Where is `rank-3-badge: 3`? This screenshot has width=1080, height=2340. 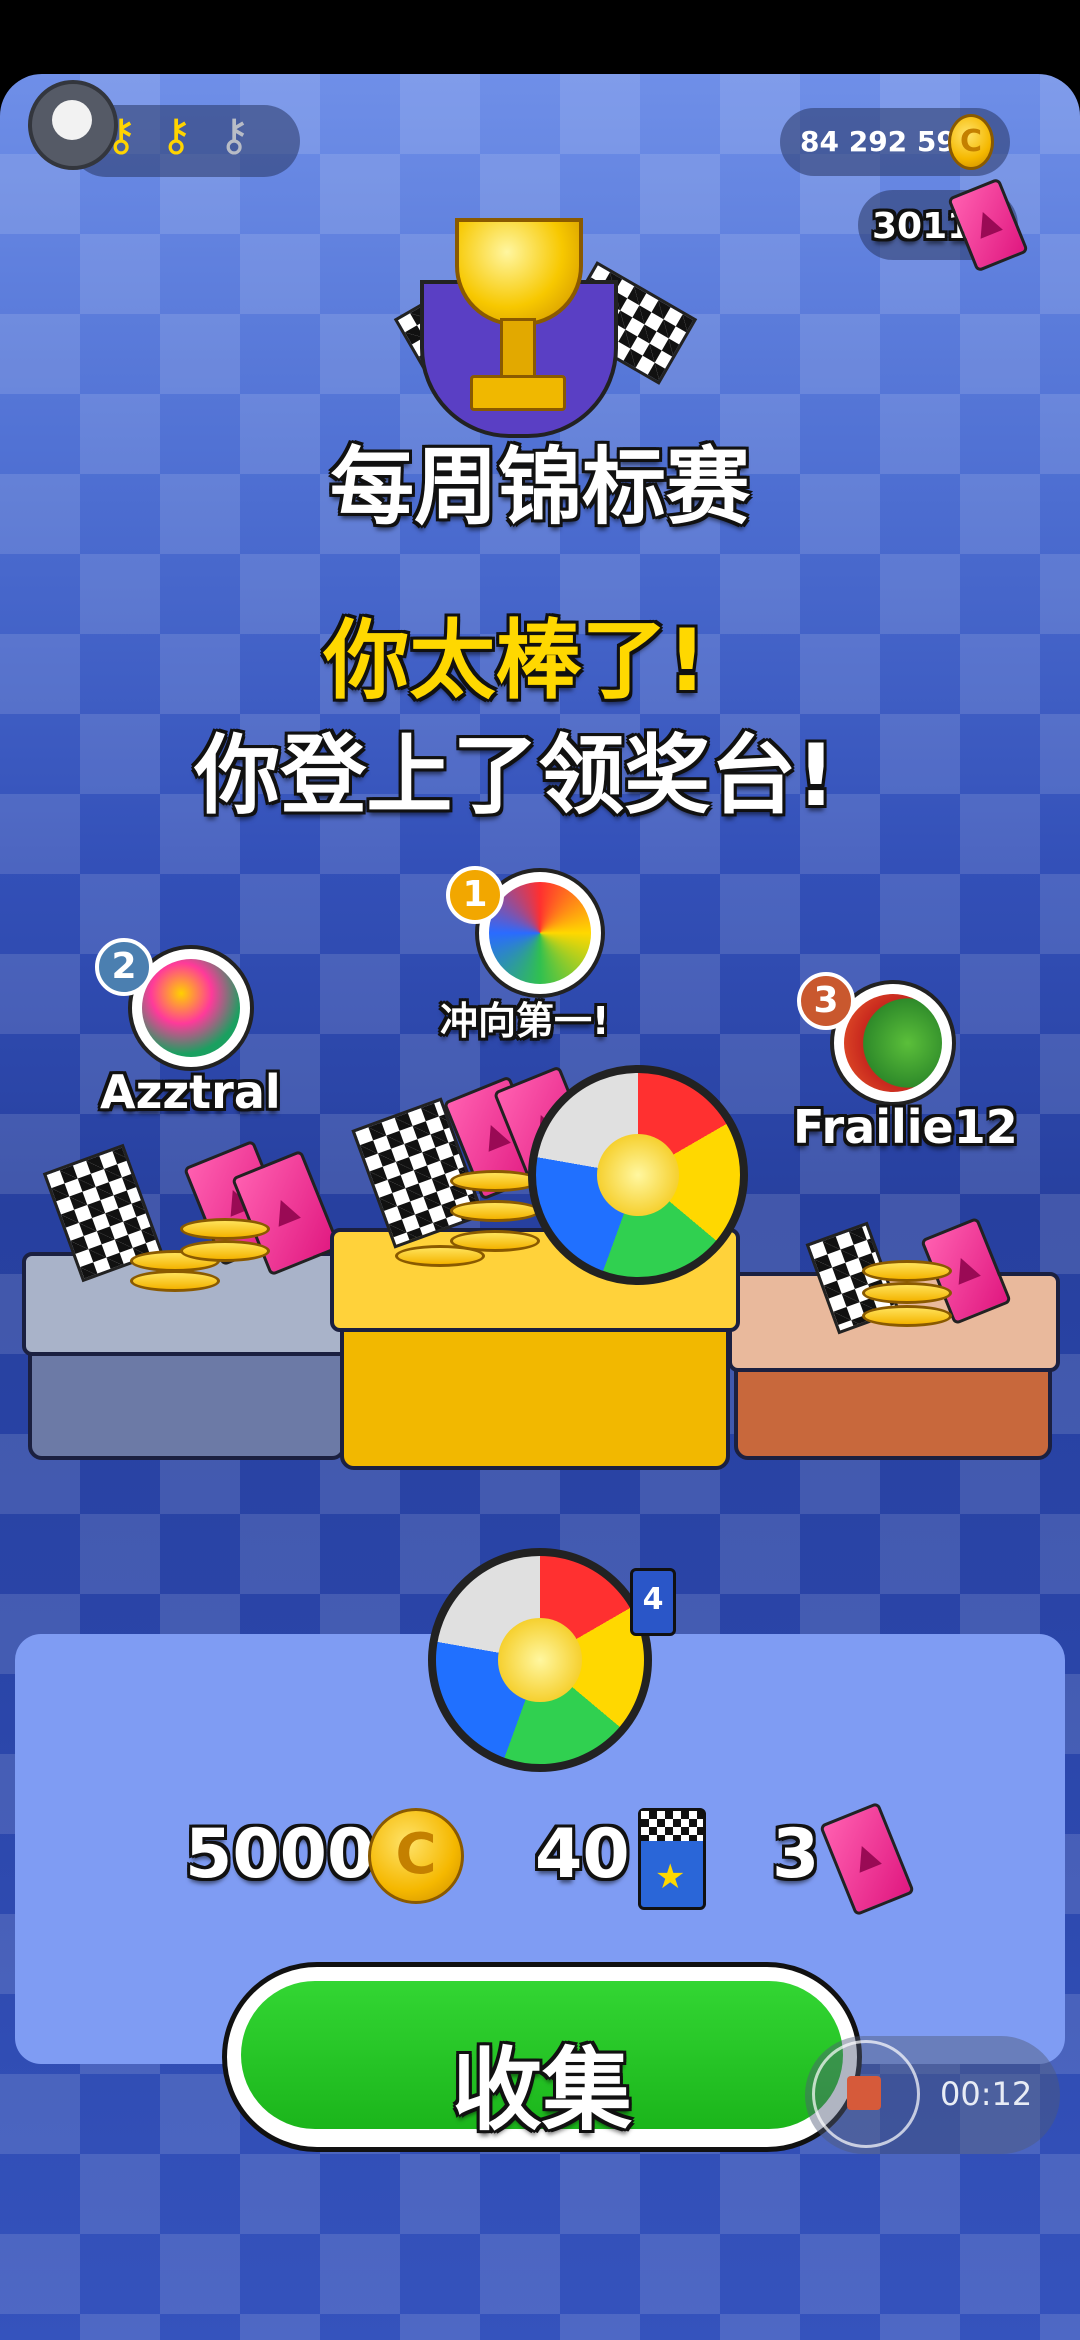 rank-3-badge: 3 is located at coordinates (826, 1001).